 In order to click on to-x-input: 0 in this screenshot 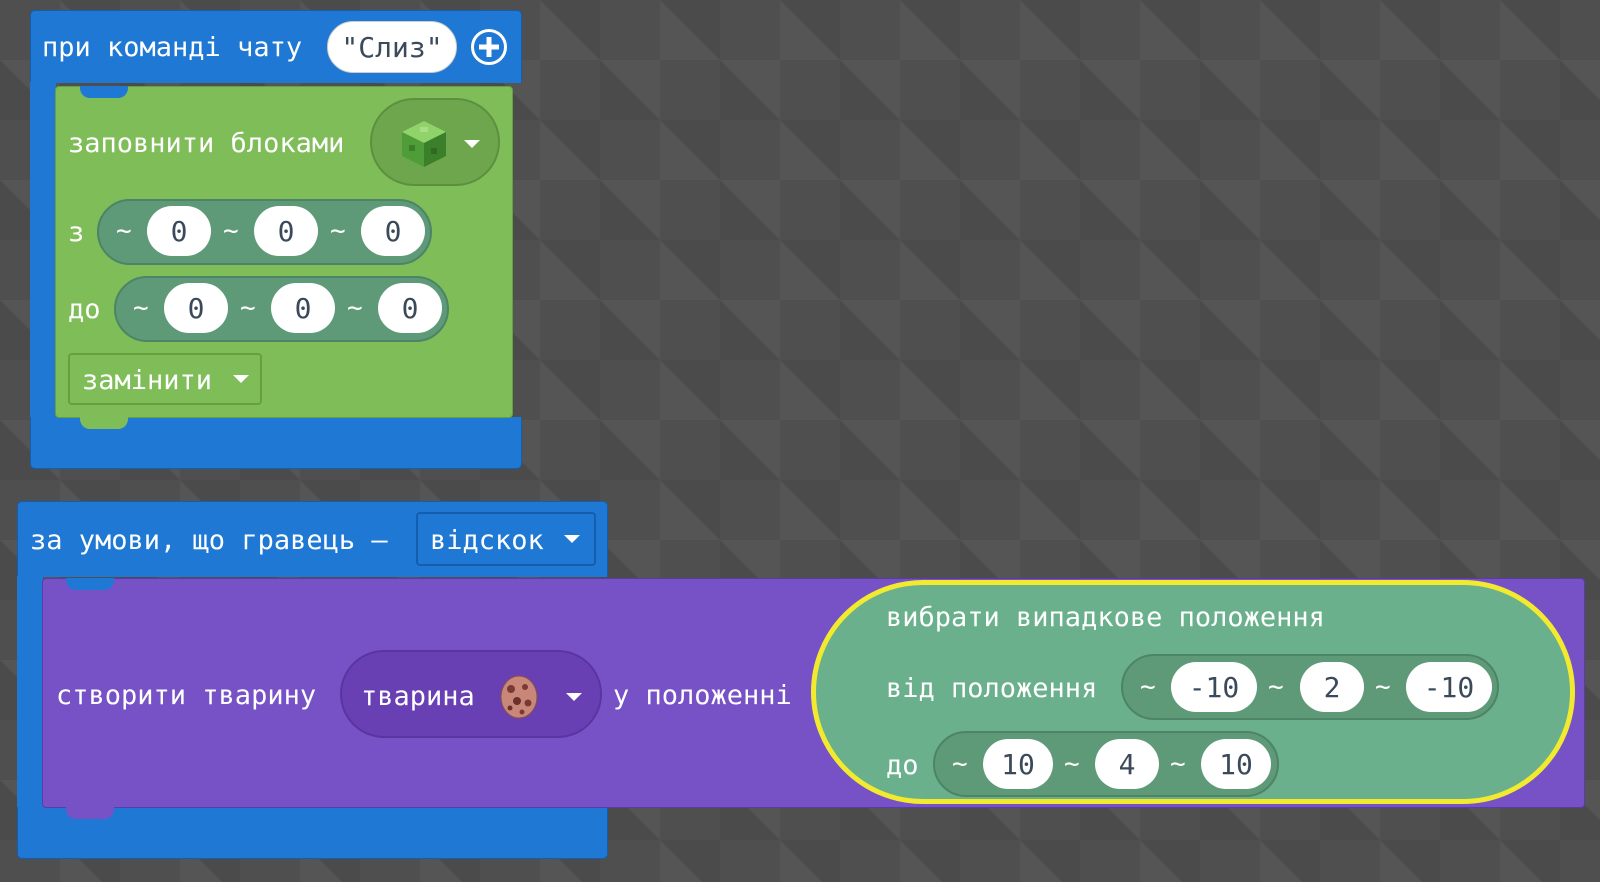, I will do `click(196, 308)`.